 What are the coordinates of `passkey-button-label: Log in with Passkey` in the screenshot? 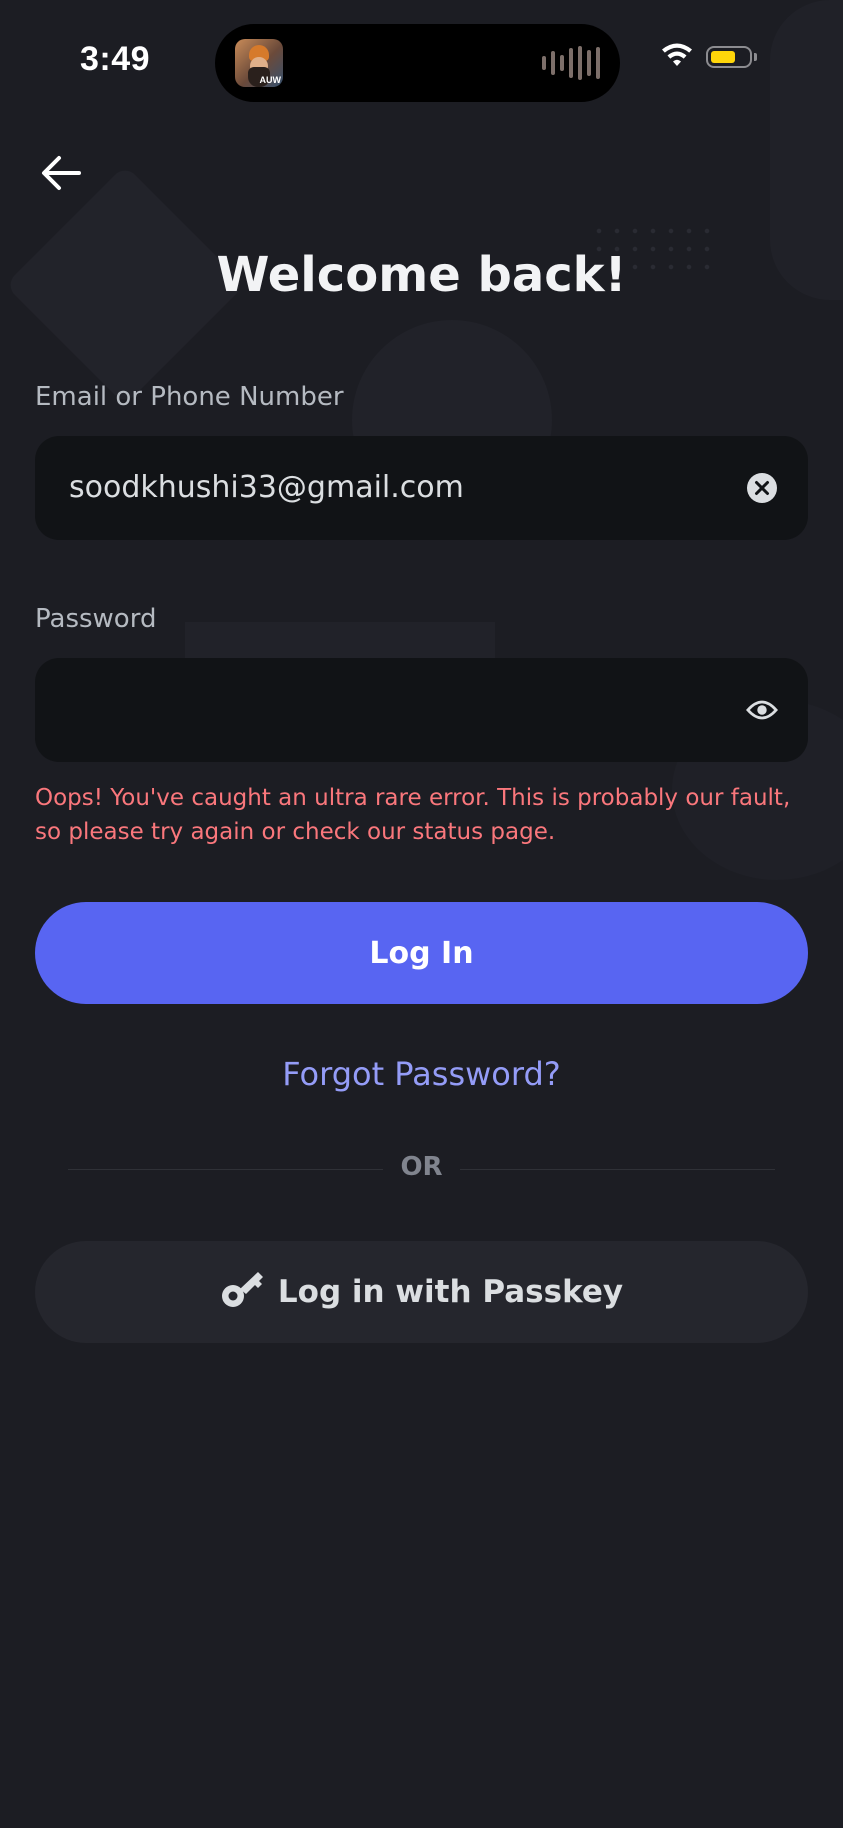 It's located at (450, 1292).